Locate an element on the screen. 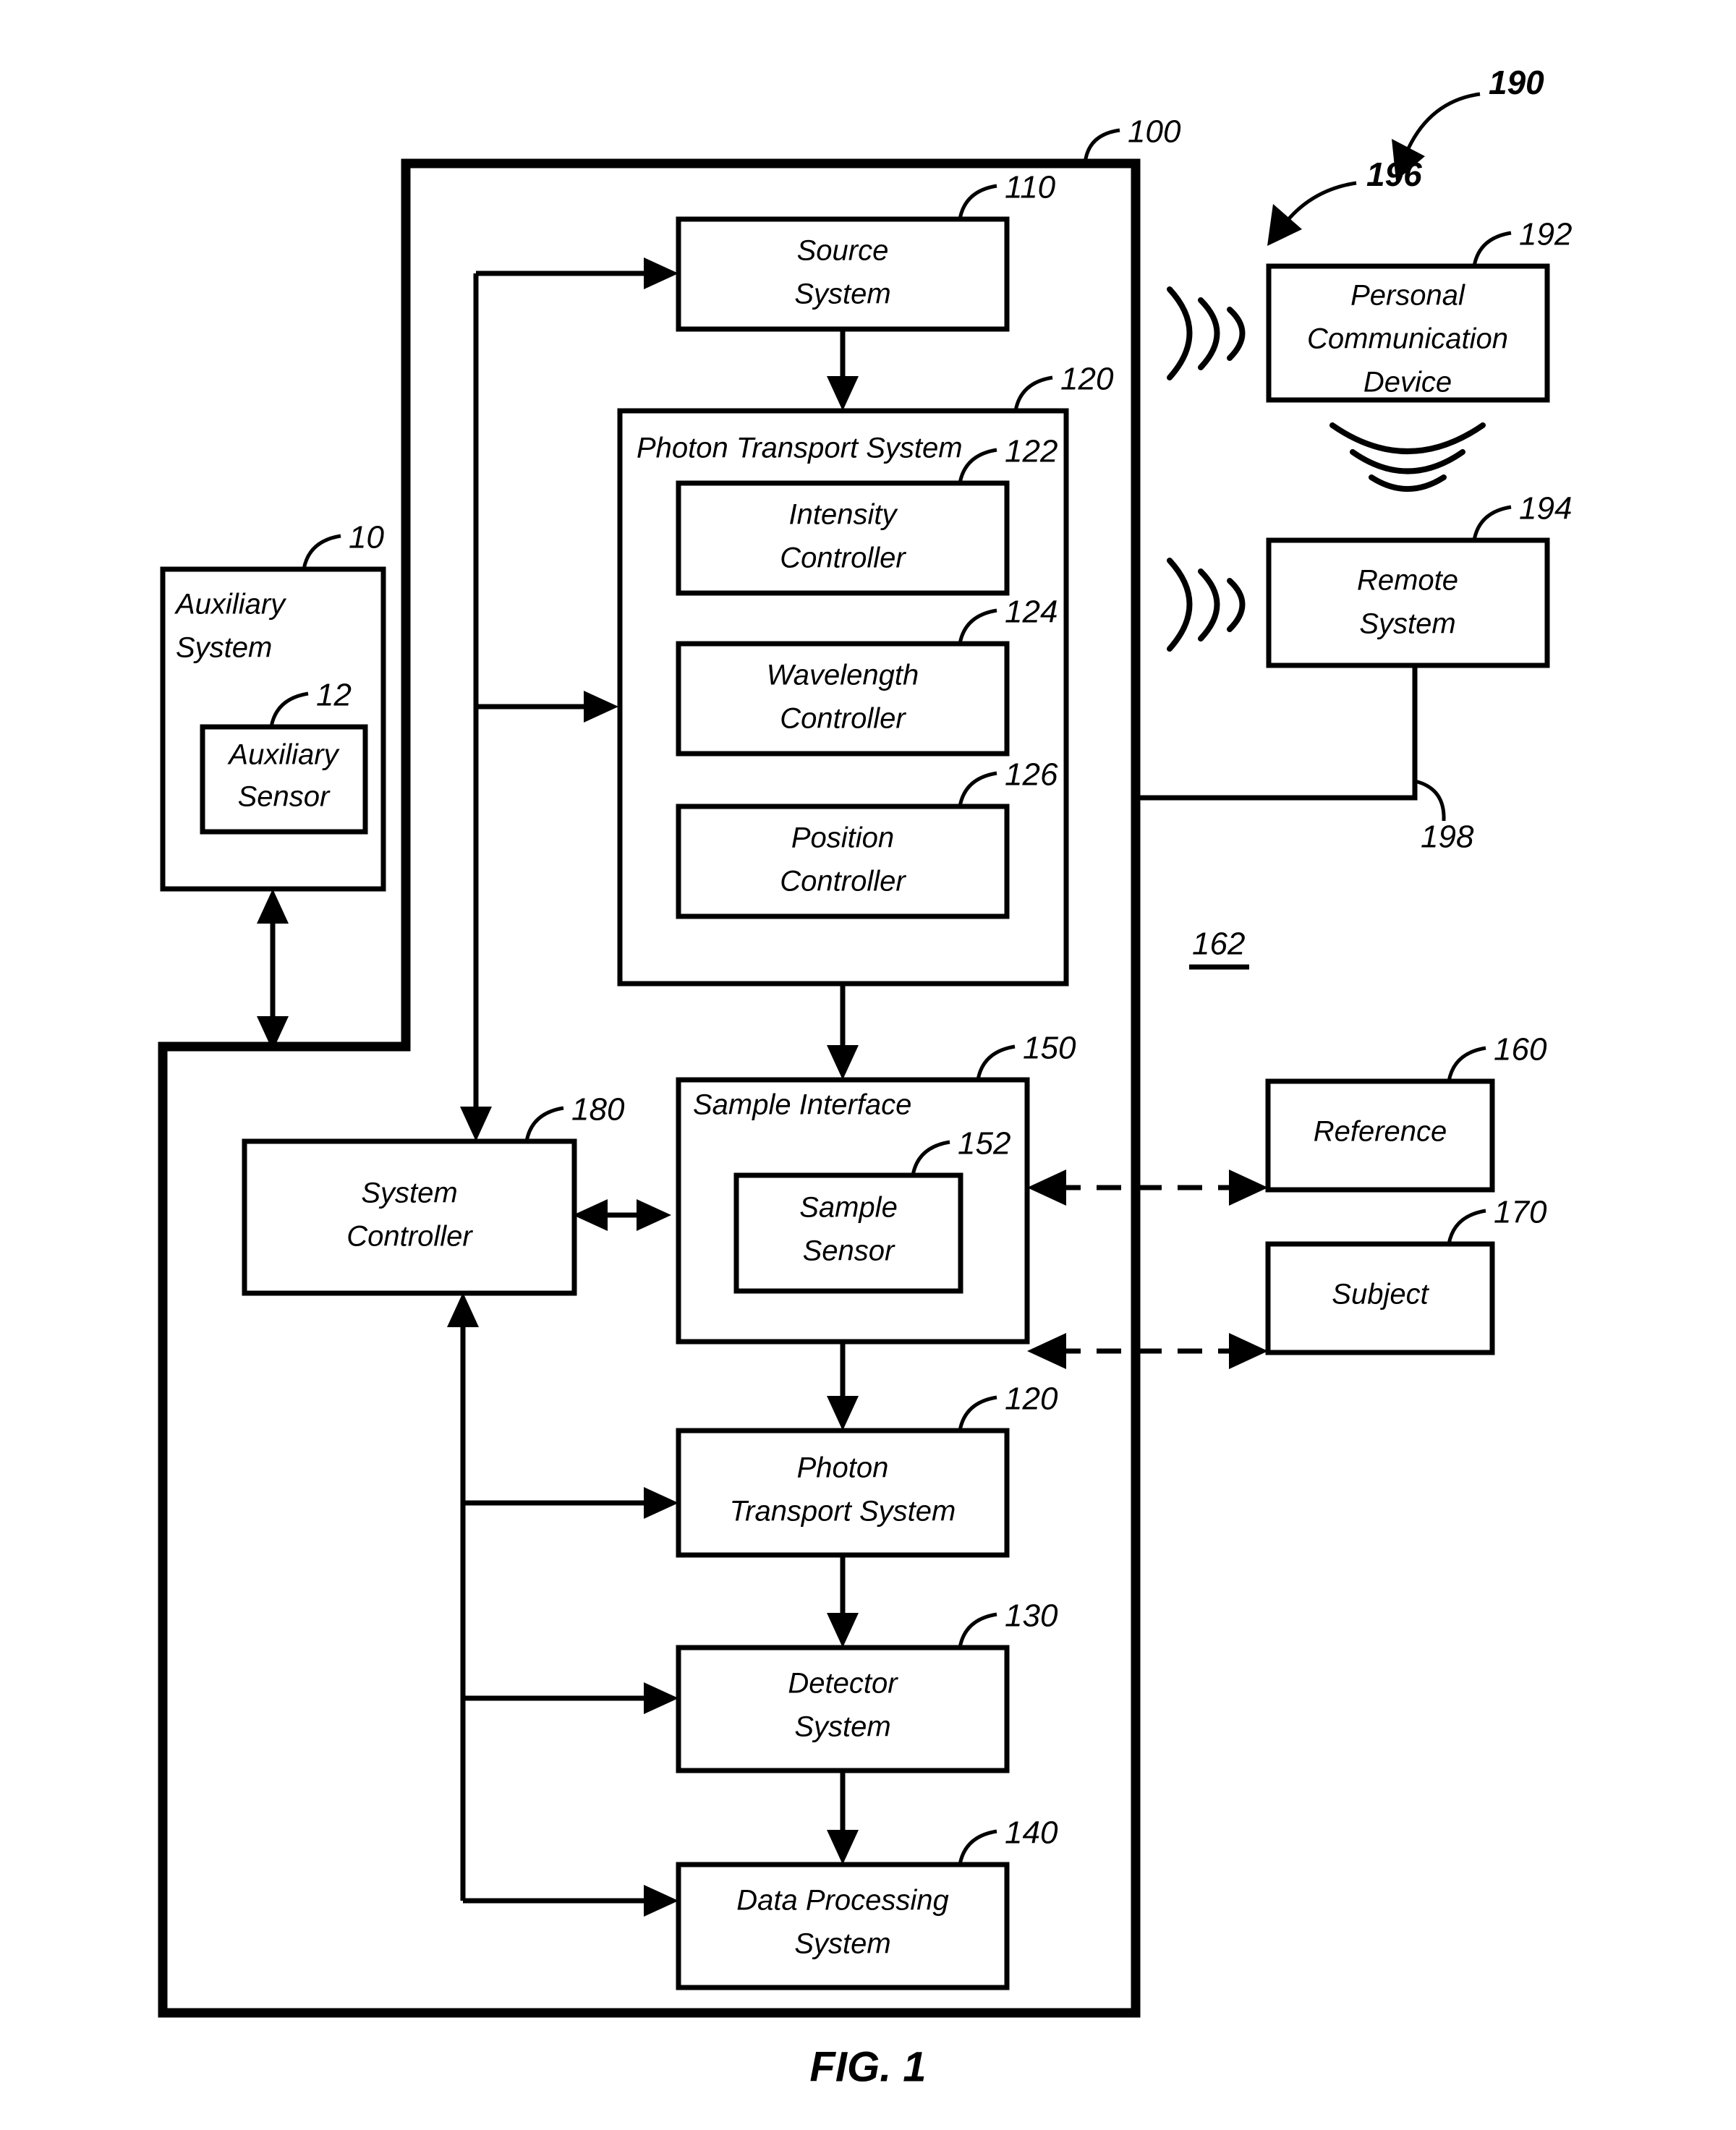 This screenshot has height=2130, width=1736. ref-label-122: 122 is located at coordinates (1031, 452).